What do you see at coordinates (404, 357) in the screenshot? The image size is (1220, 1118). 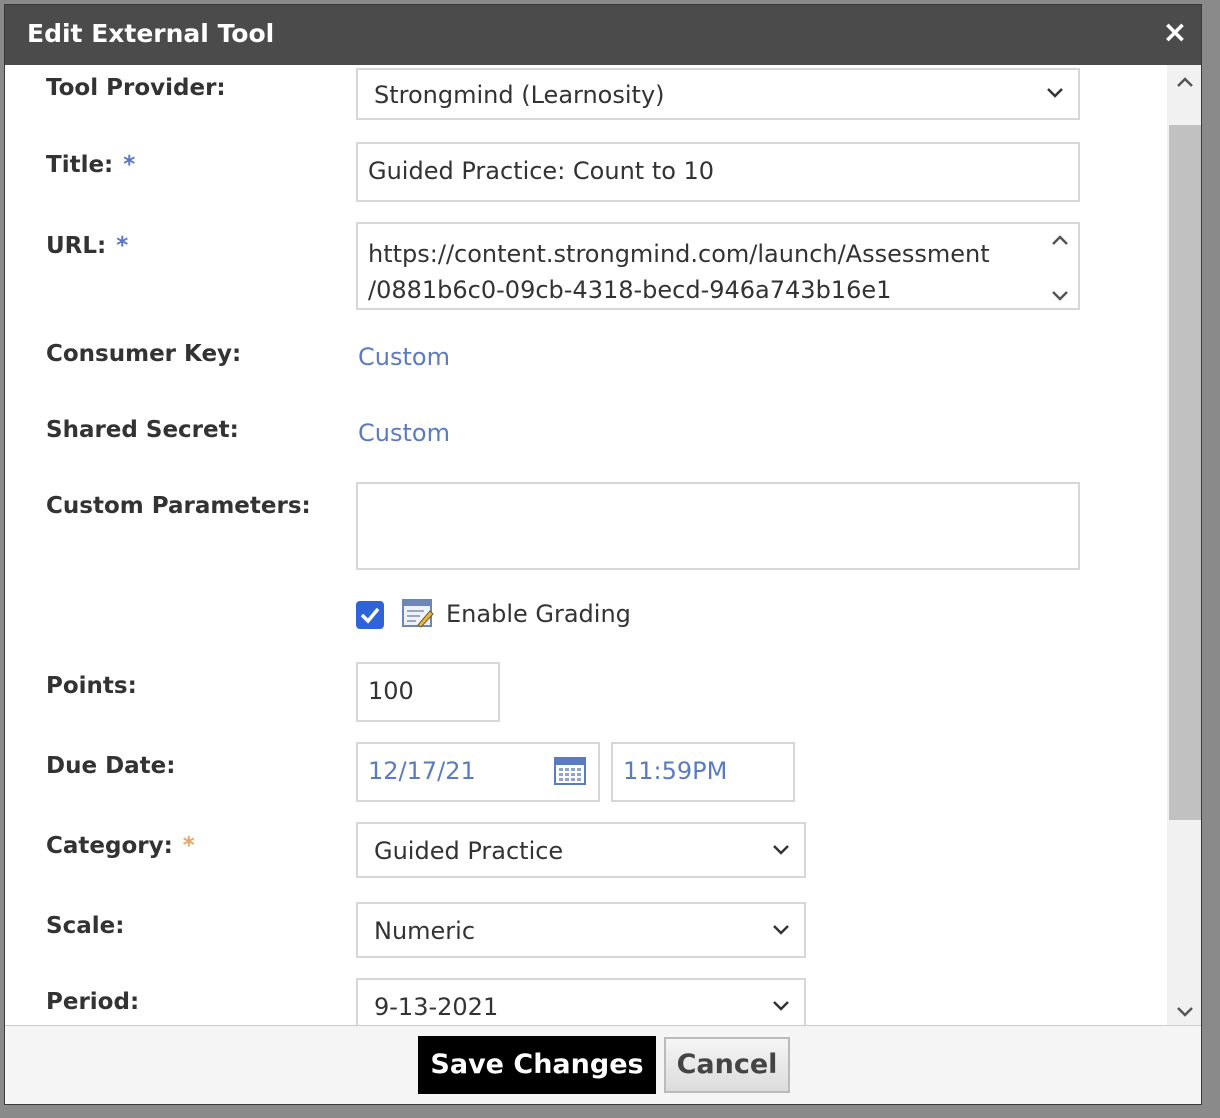 I see `consumer-key-link: Custom` at bounding box center [404, 357].